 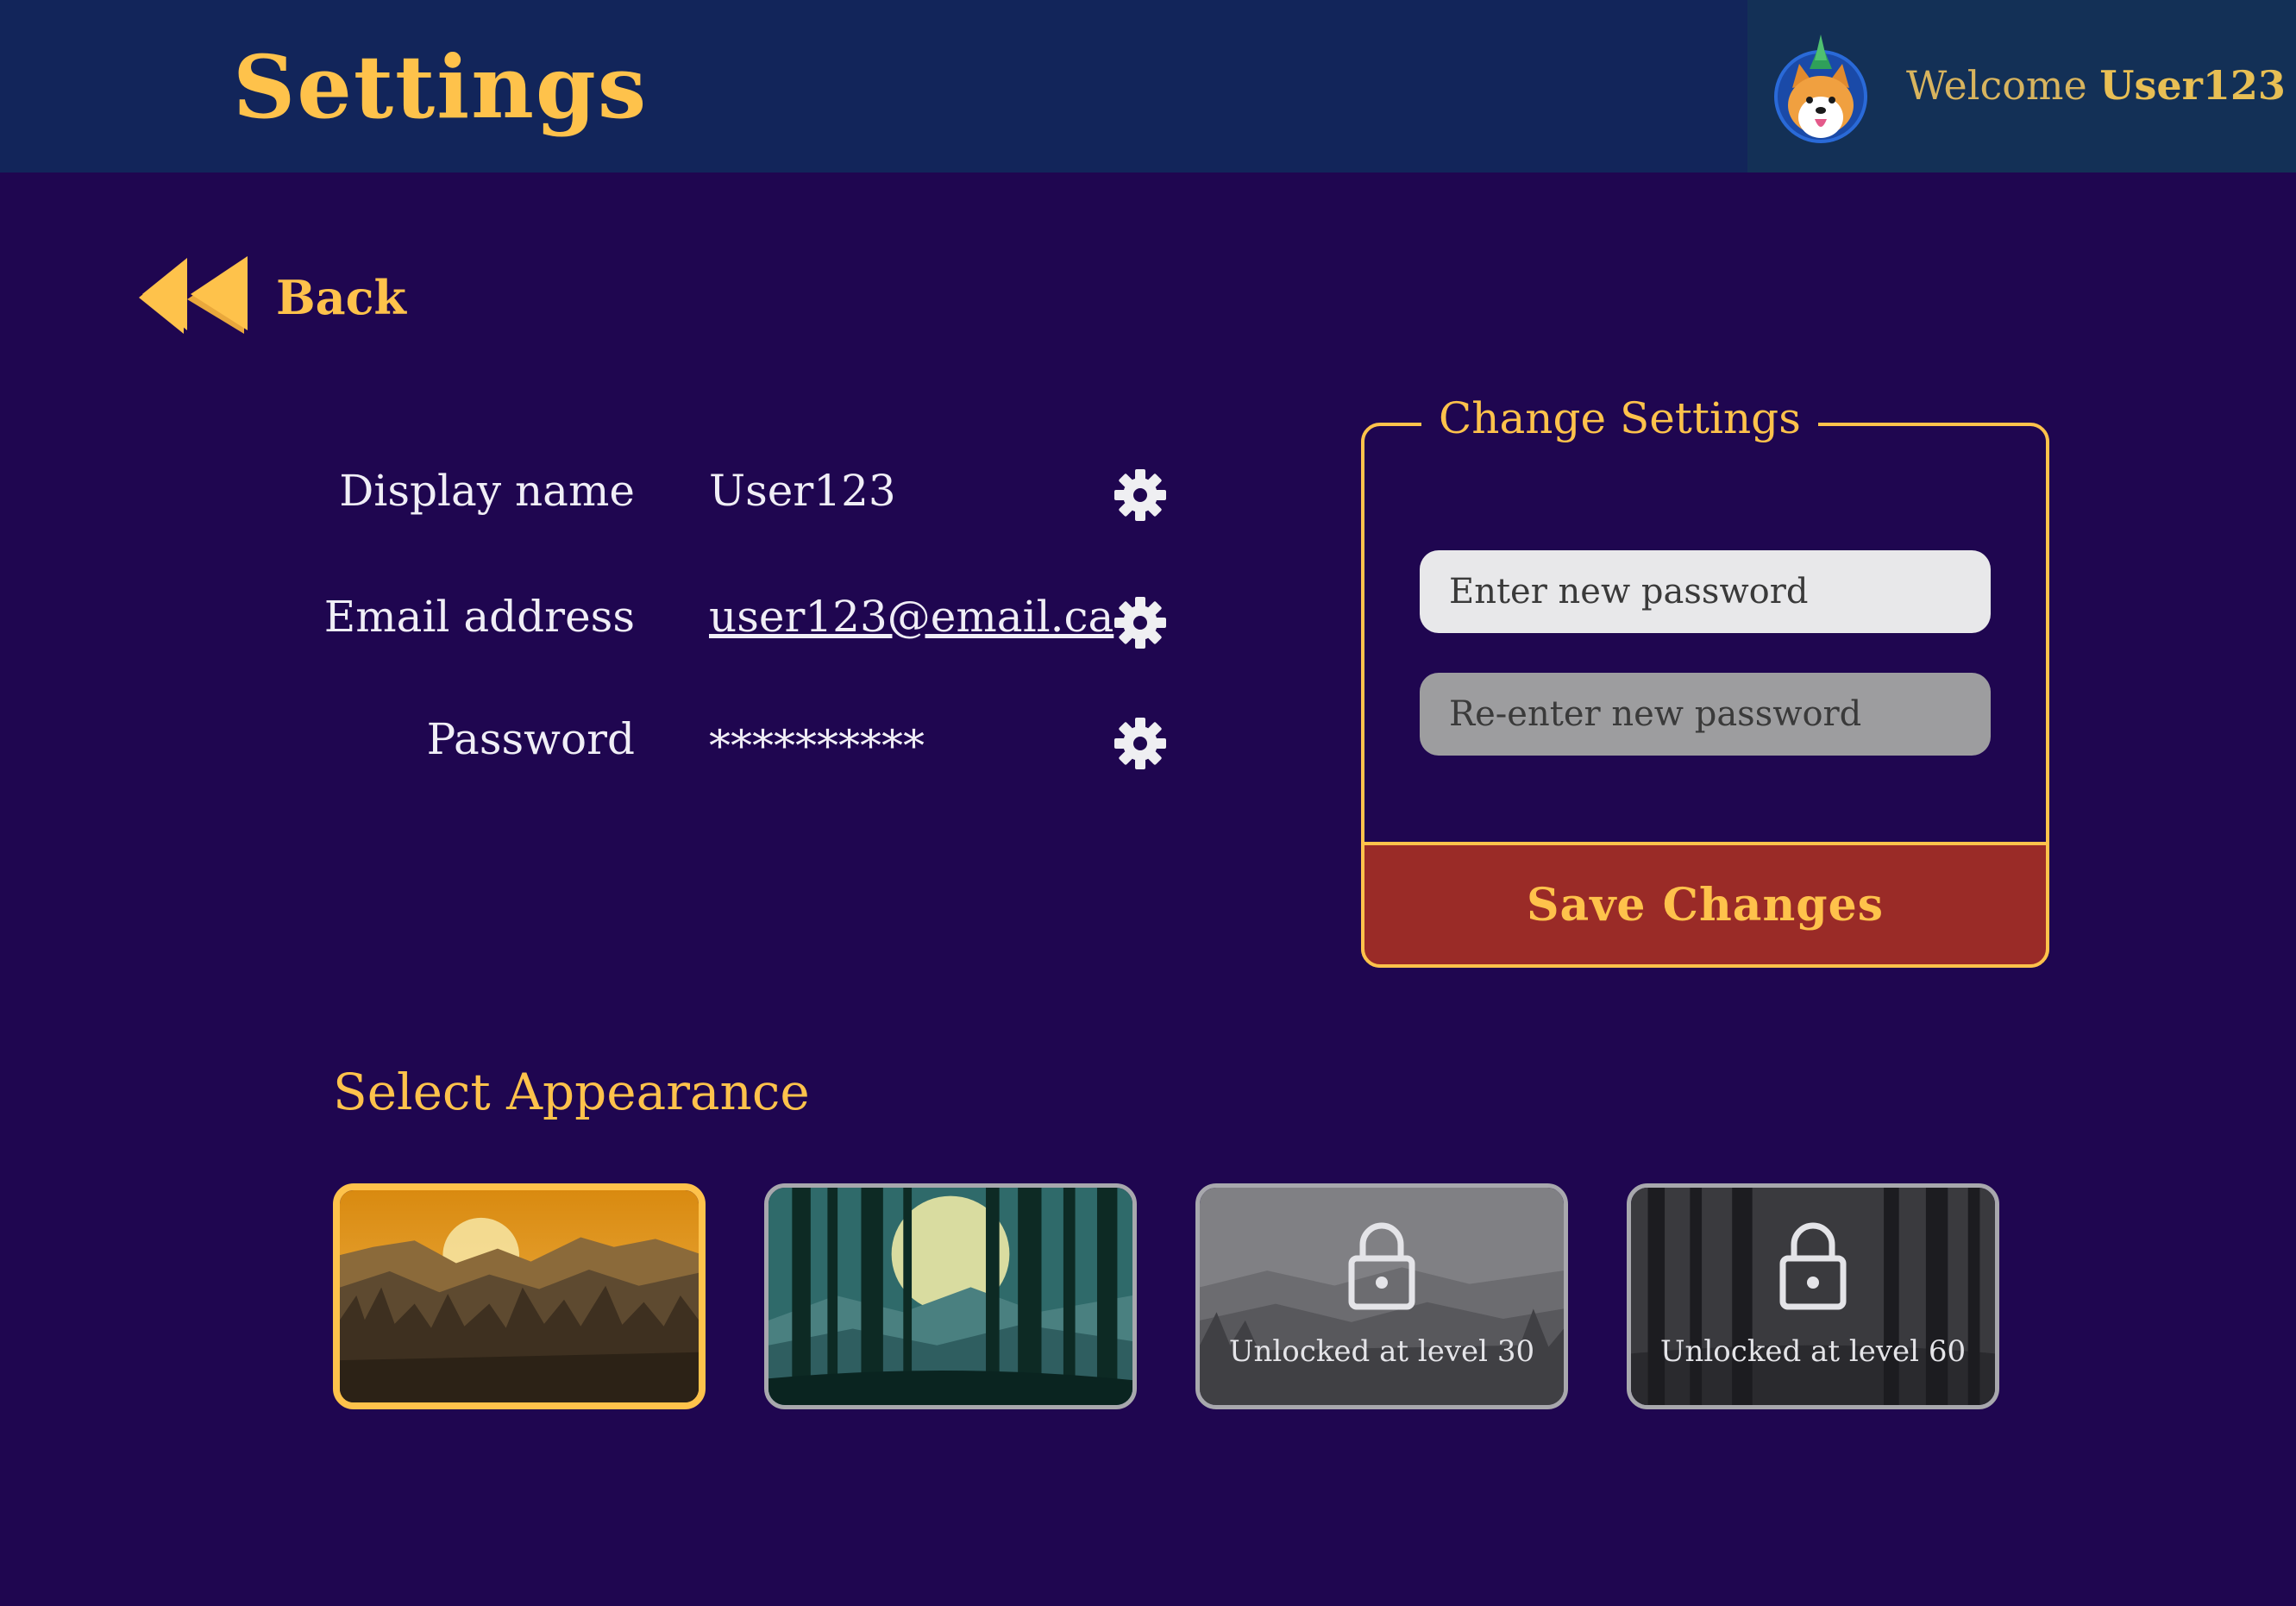 I want to click on password-value: **********, so click(x=817, y=746).